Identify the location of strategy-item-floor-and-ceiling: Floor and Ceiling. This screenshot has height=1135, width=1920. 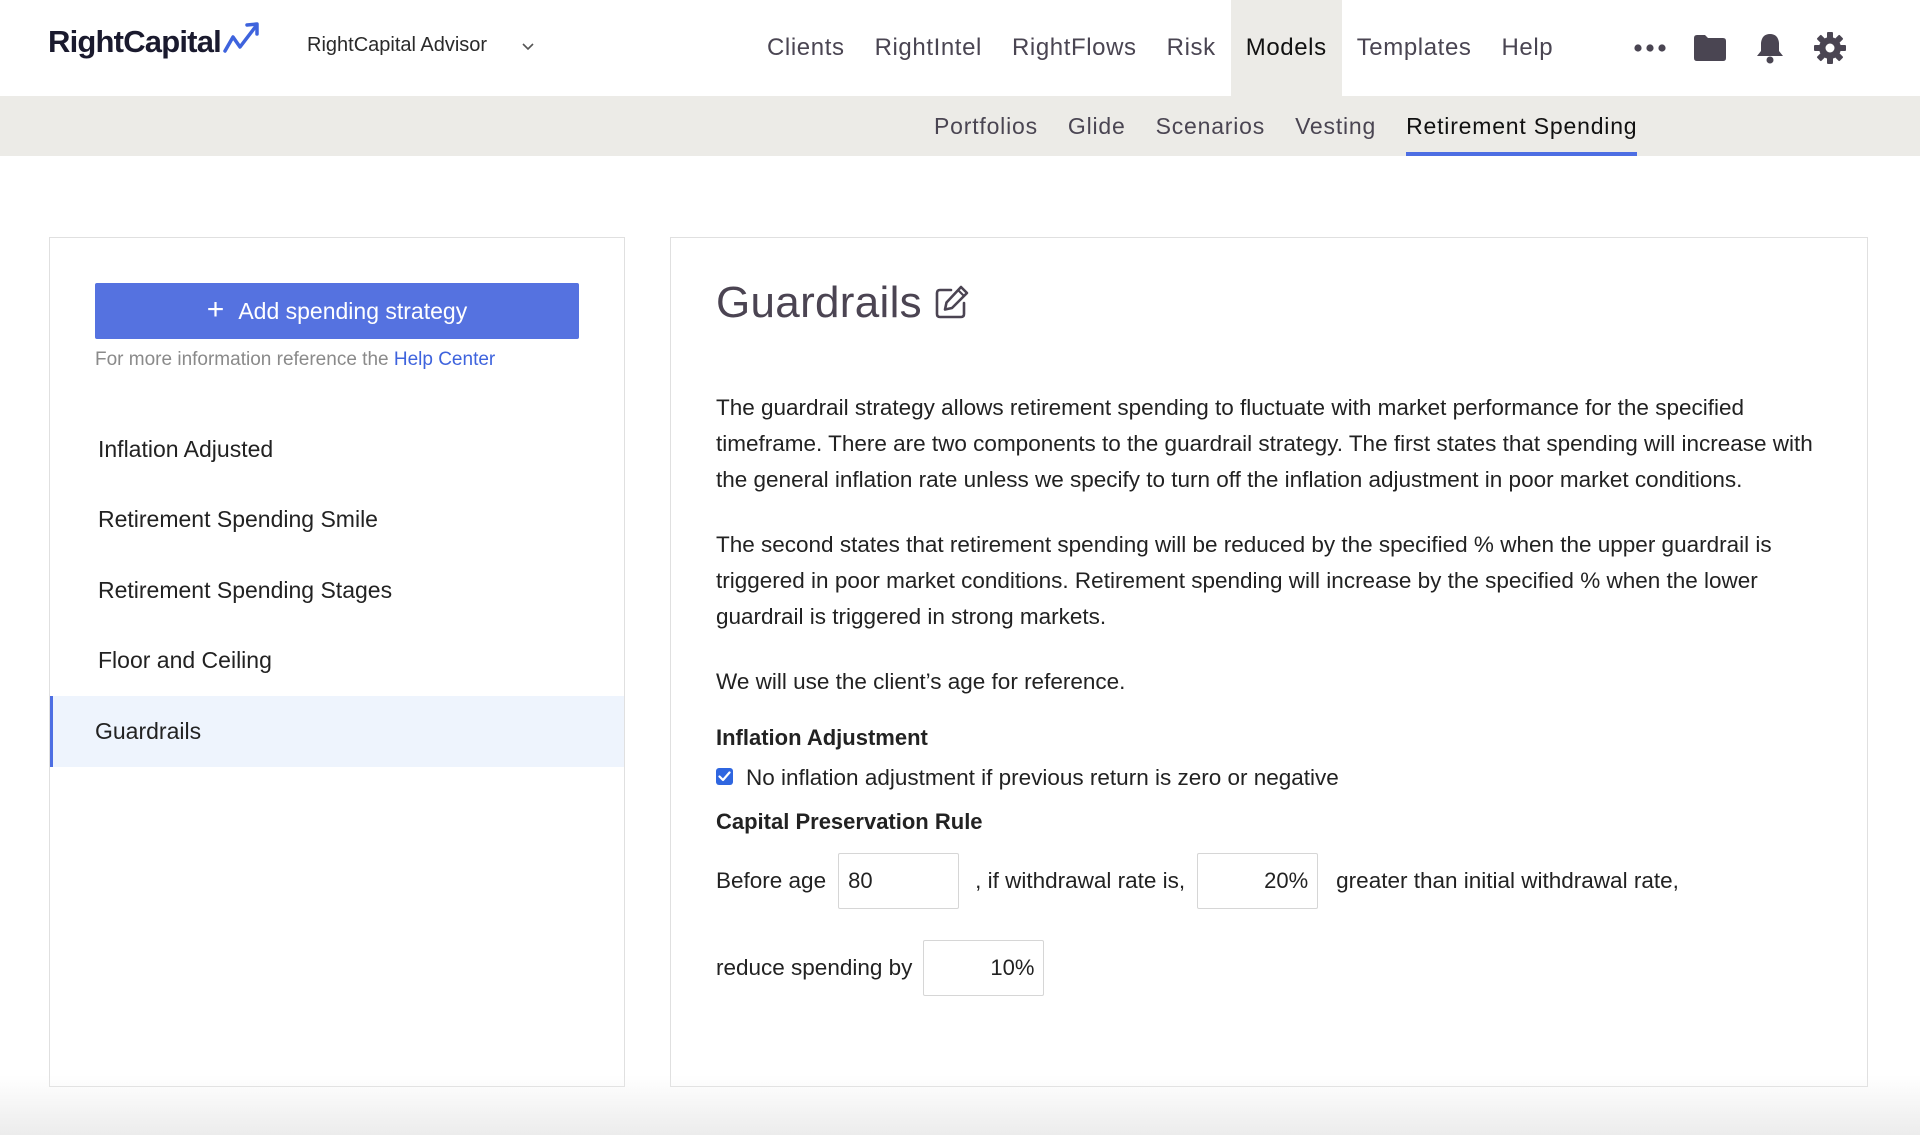
(337, 661).